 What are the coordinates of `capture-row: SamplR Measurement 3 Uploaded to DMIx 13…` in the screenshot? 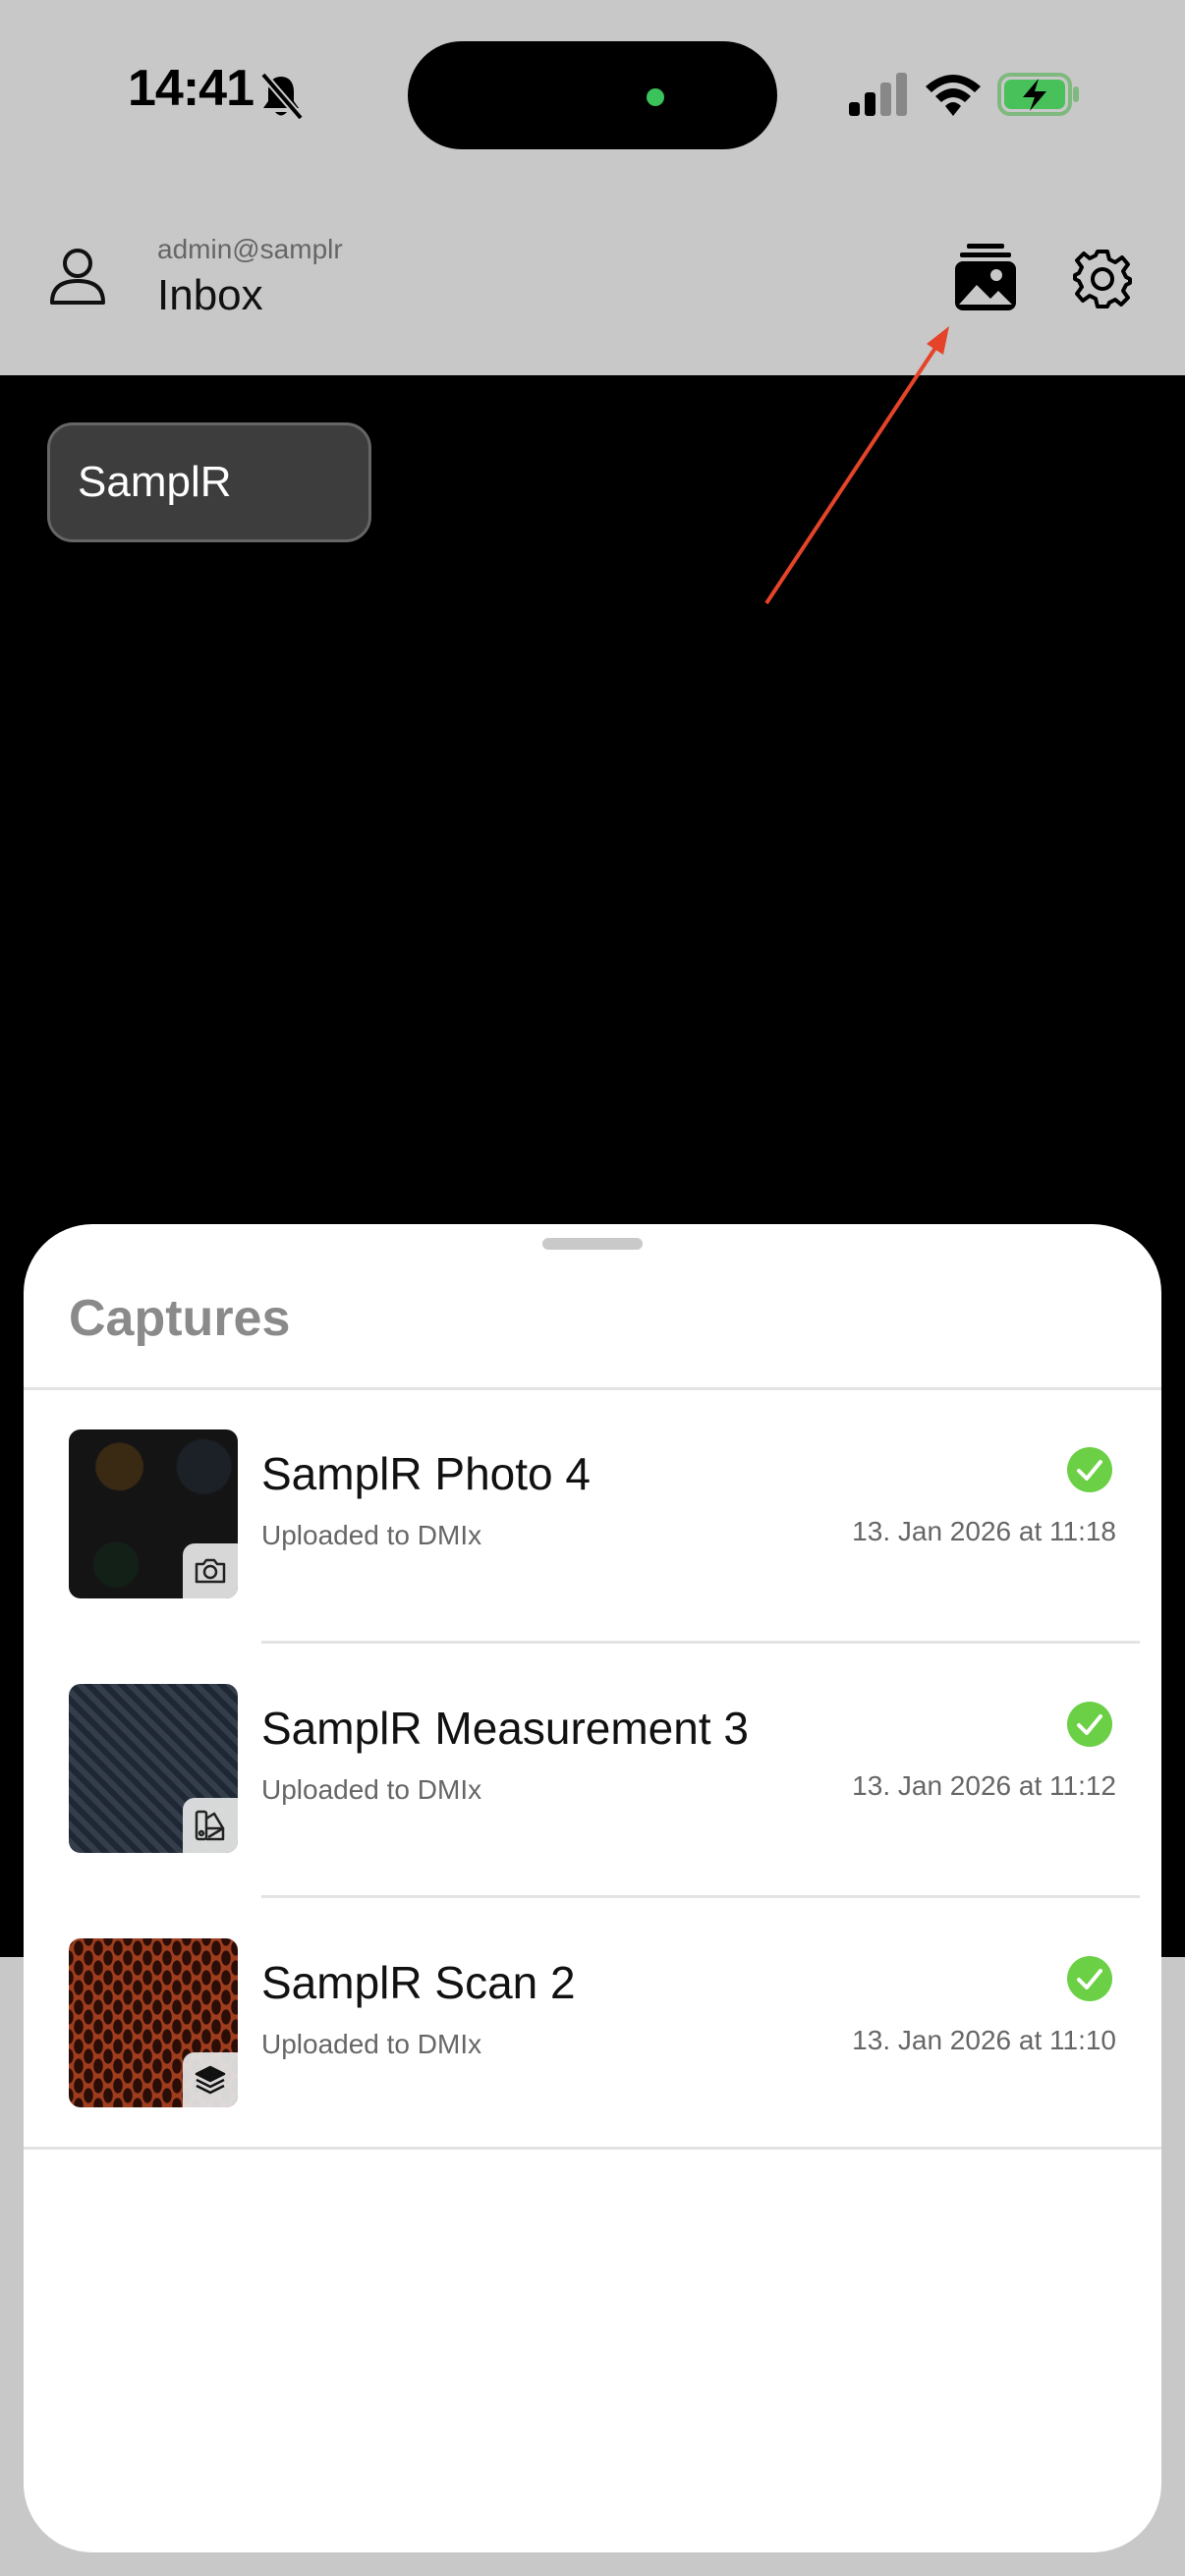 It's located at (592, 1771).